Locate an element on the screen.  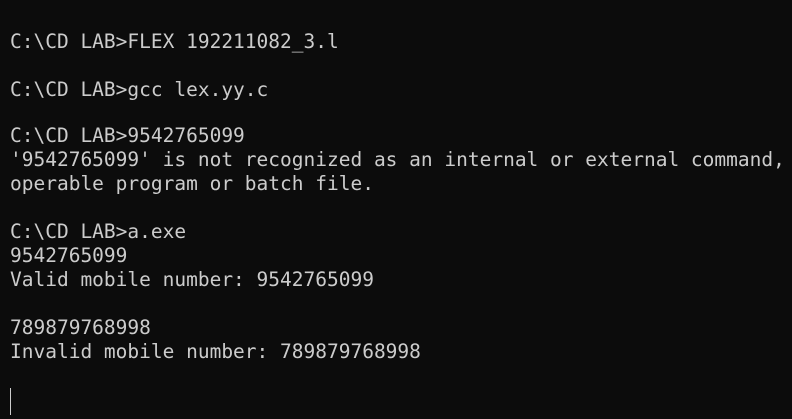
command-gcc: C:\CD LAB>gcc lex.yy.c is located at coordinates (139, 89).